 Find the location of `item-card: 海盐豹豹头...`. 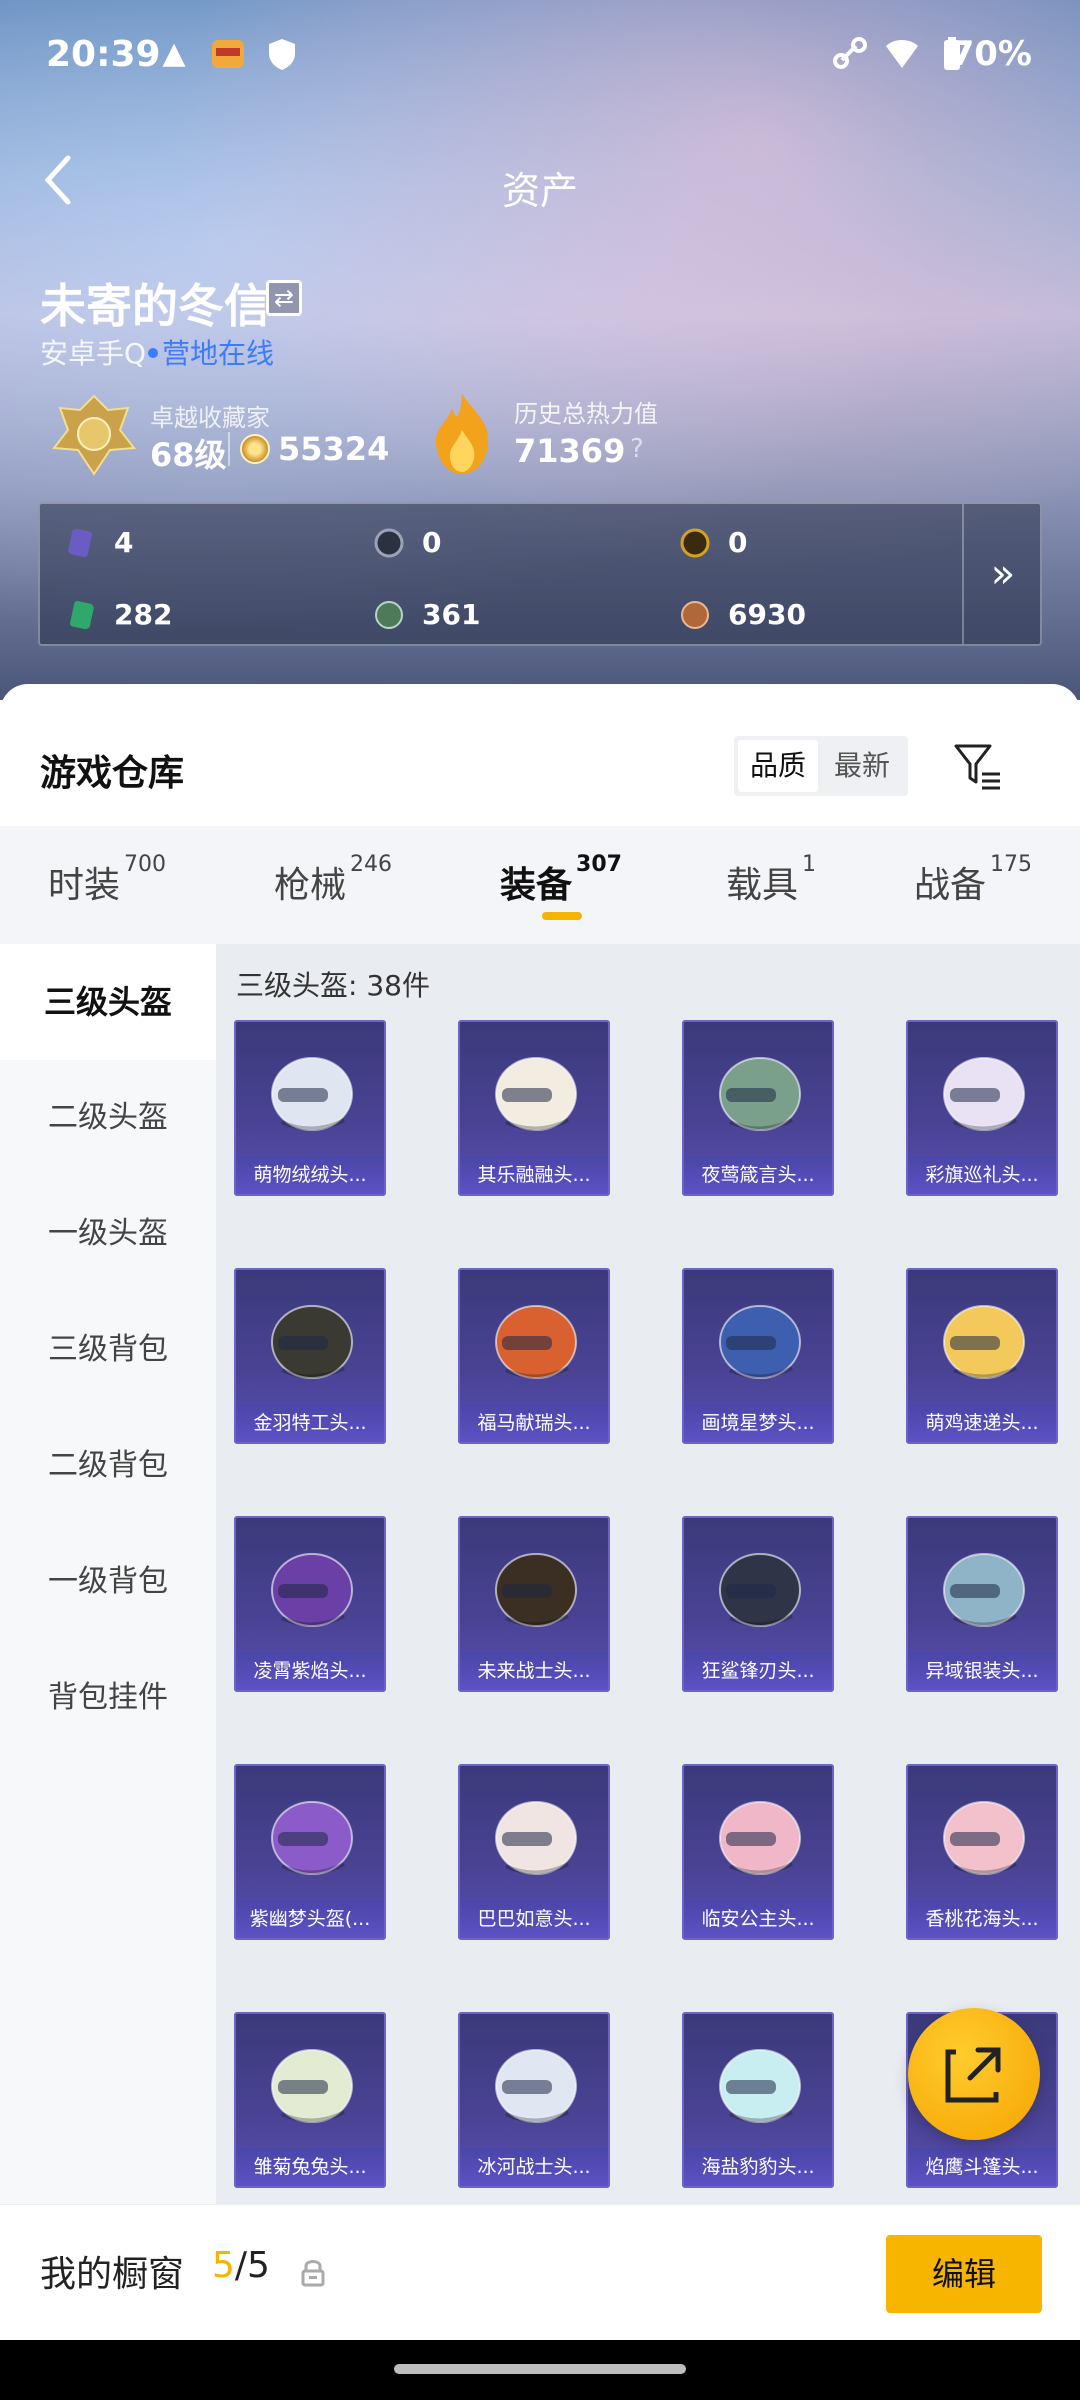

item-card: 海盐豹豹头... is located at coordinates (758, 2100).